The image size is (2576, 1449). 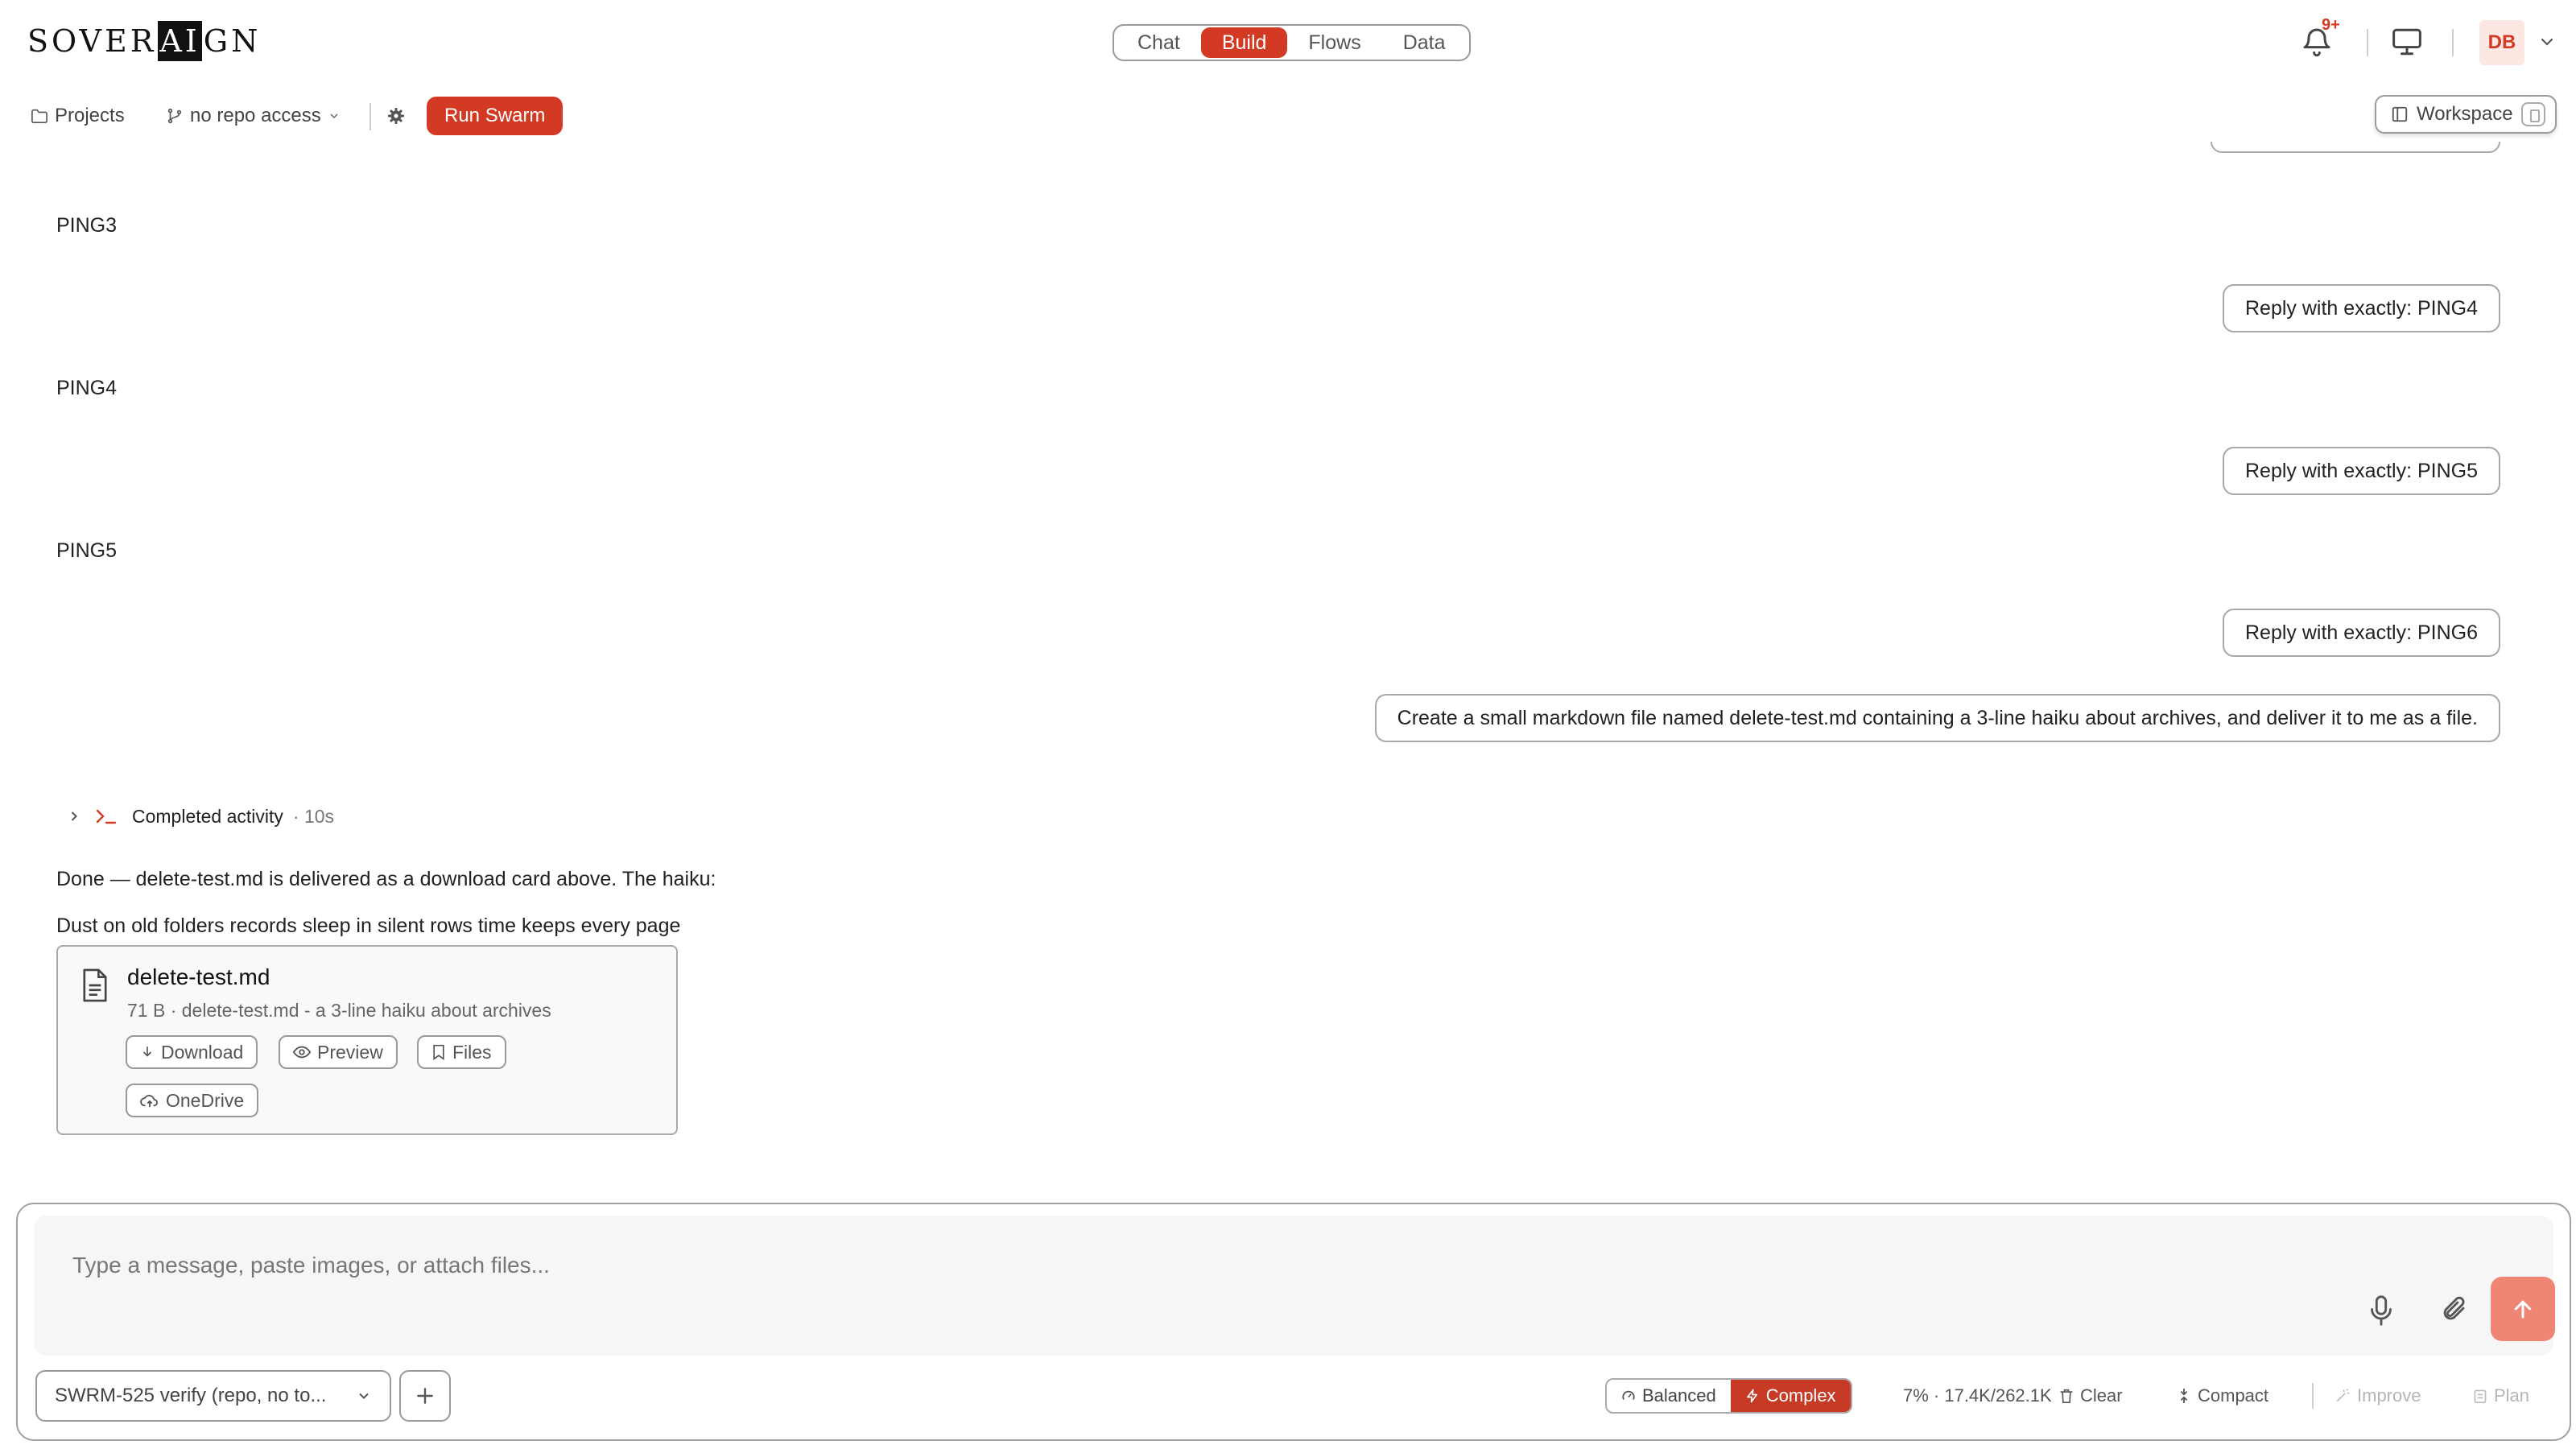 What do you see at coordinates (87, 550) in the screenshot?
I see `assistant-message: PING5` at bounding box center [87, 550].